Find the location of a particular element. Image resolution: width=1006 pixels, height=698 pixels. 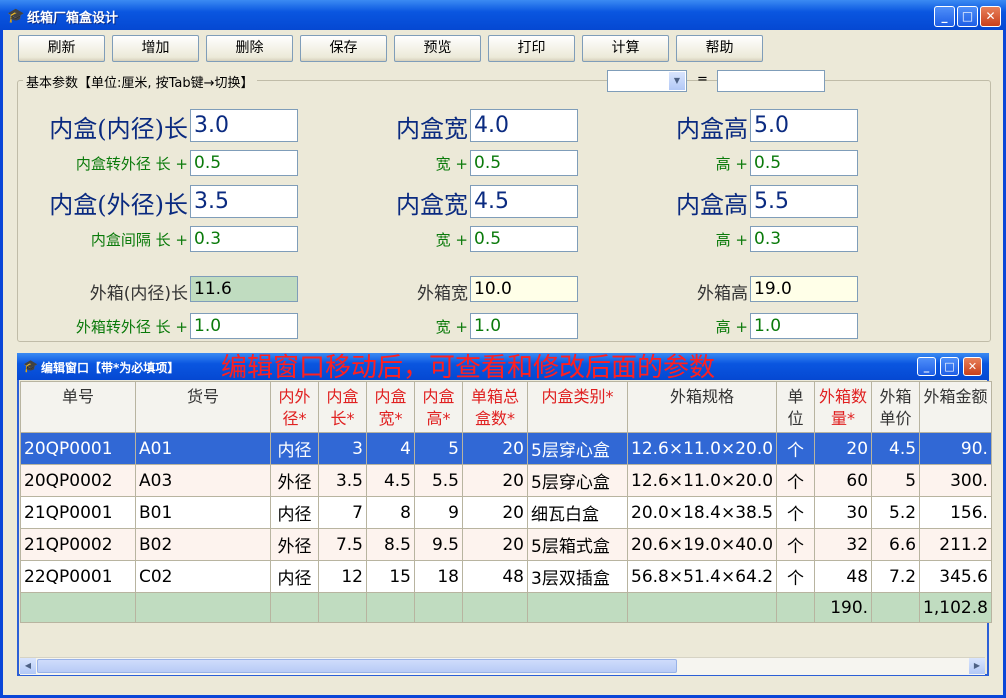

inner-to-outer-width-field: 0.5 is located at coordinates (524, 163).